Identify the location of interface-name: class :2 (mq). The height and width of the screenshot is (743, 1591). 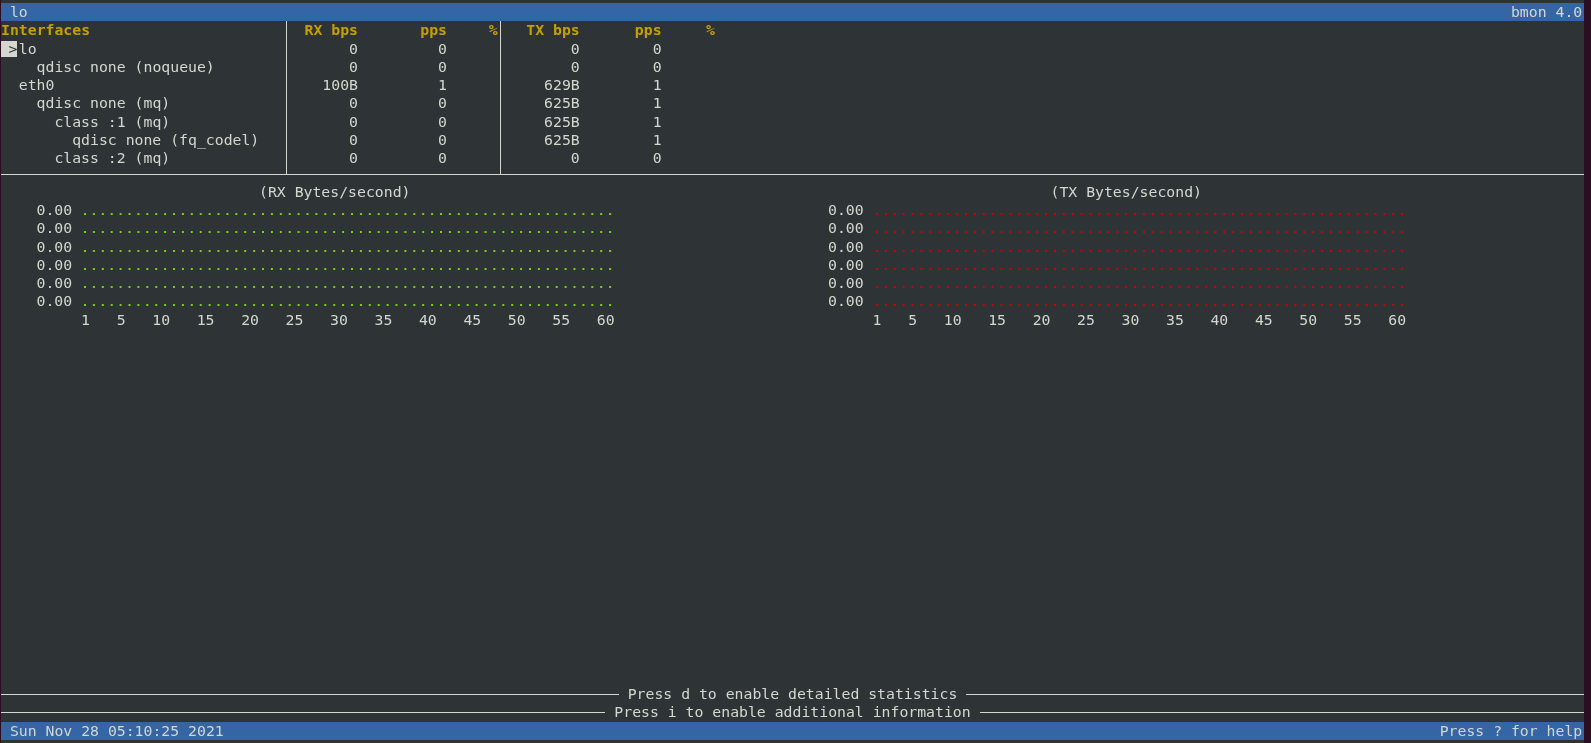
(112, 158).